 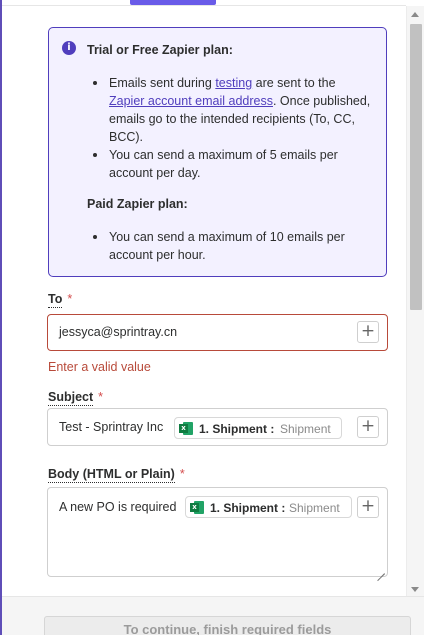 I want to click on body-label: Body (HTML or Plain) *, so click(x=116, y=475).